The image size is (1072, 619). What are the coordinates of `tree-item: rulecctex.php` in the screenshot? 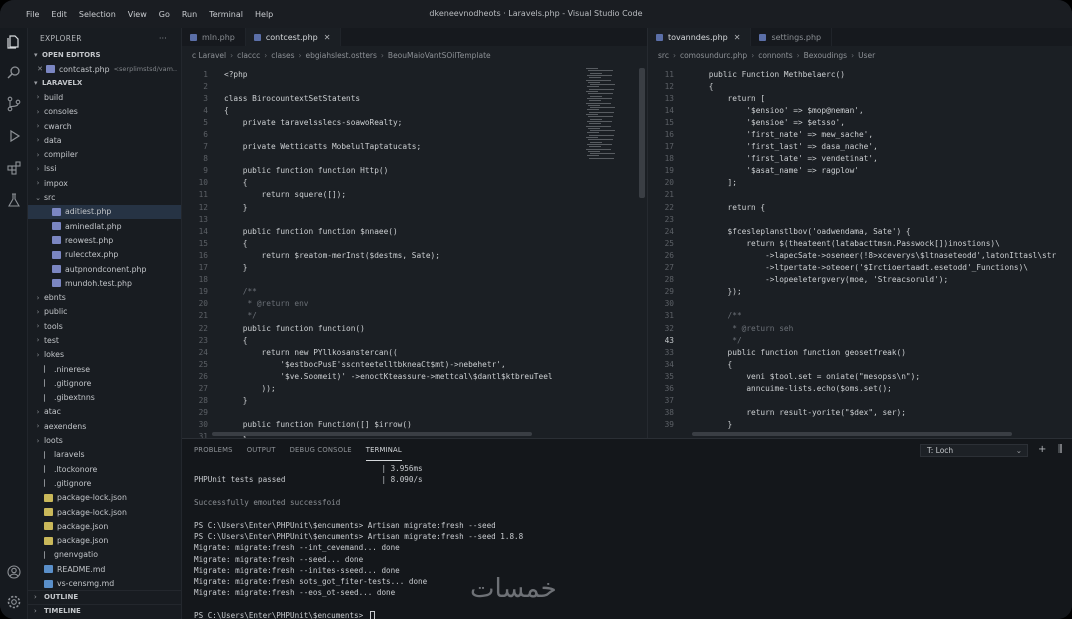 It's located at (104, 255).